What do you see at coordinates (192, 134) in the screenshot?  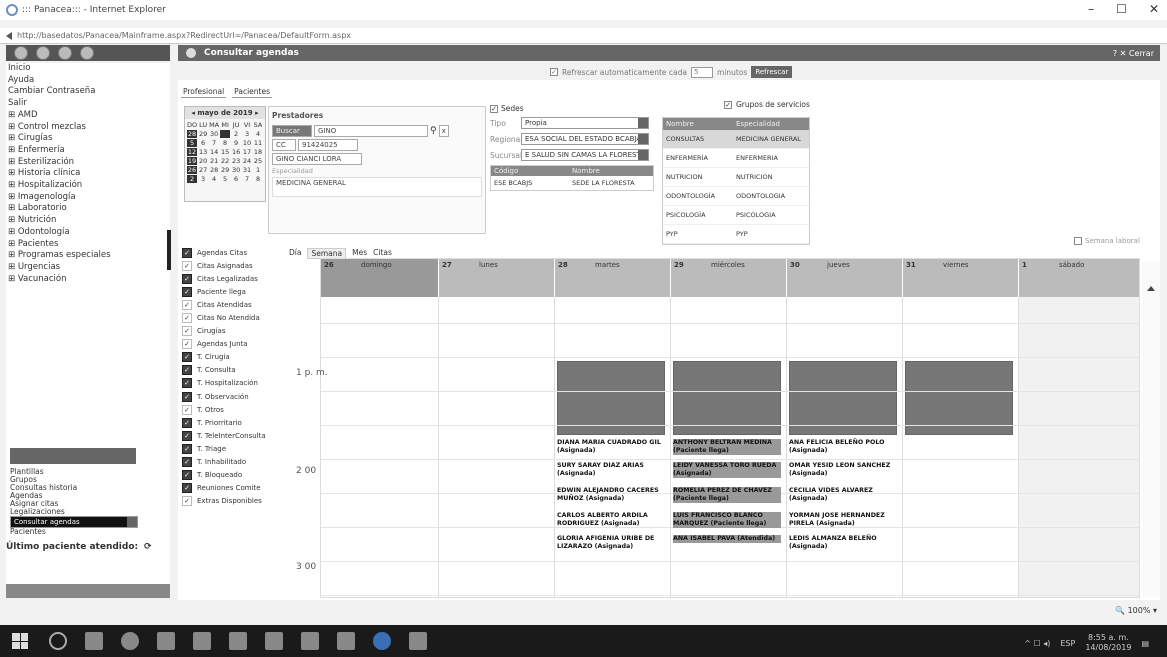 I see `calendar-day: 28` at bounding box center [192, 134].